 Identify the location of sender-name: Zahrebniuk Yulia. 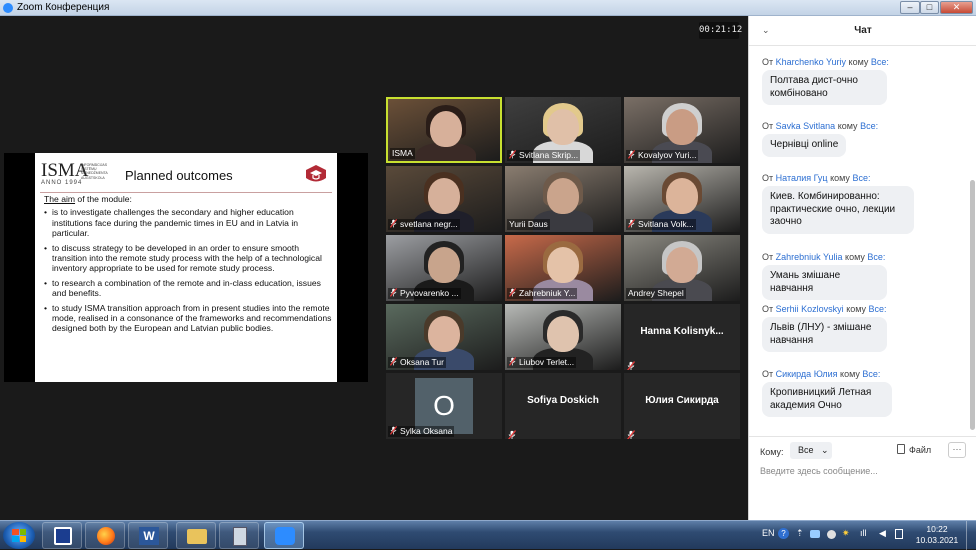
(809, 257).